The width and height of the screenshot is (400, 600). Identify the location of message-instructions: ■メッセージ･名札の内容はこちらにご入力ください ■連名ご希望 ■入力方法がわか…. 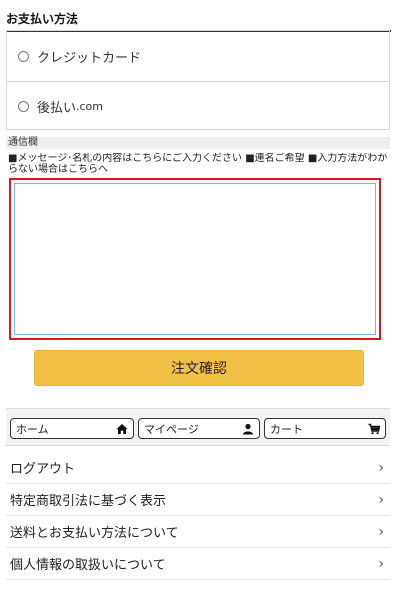
(198, 164).